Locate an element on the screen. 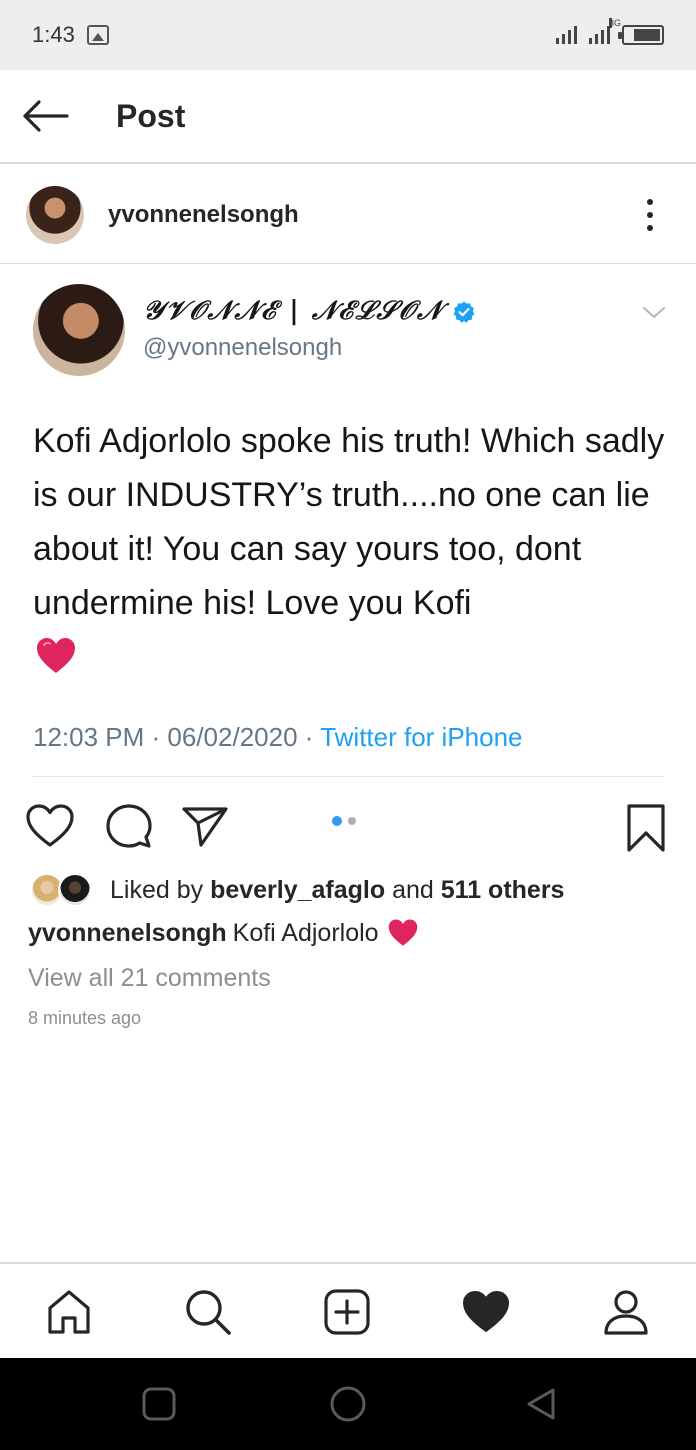  carousel-dot is located at coordinates (352, 821).